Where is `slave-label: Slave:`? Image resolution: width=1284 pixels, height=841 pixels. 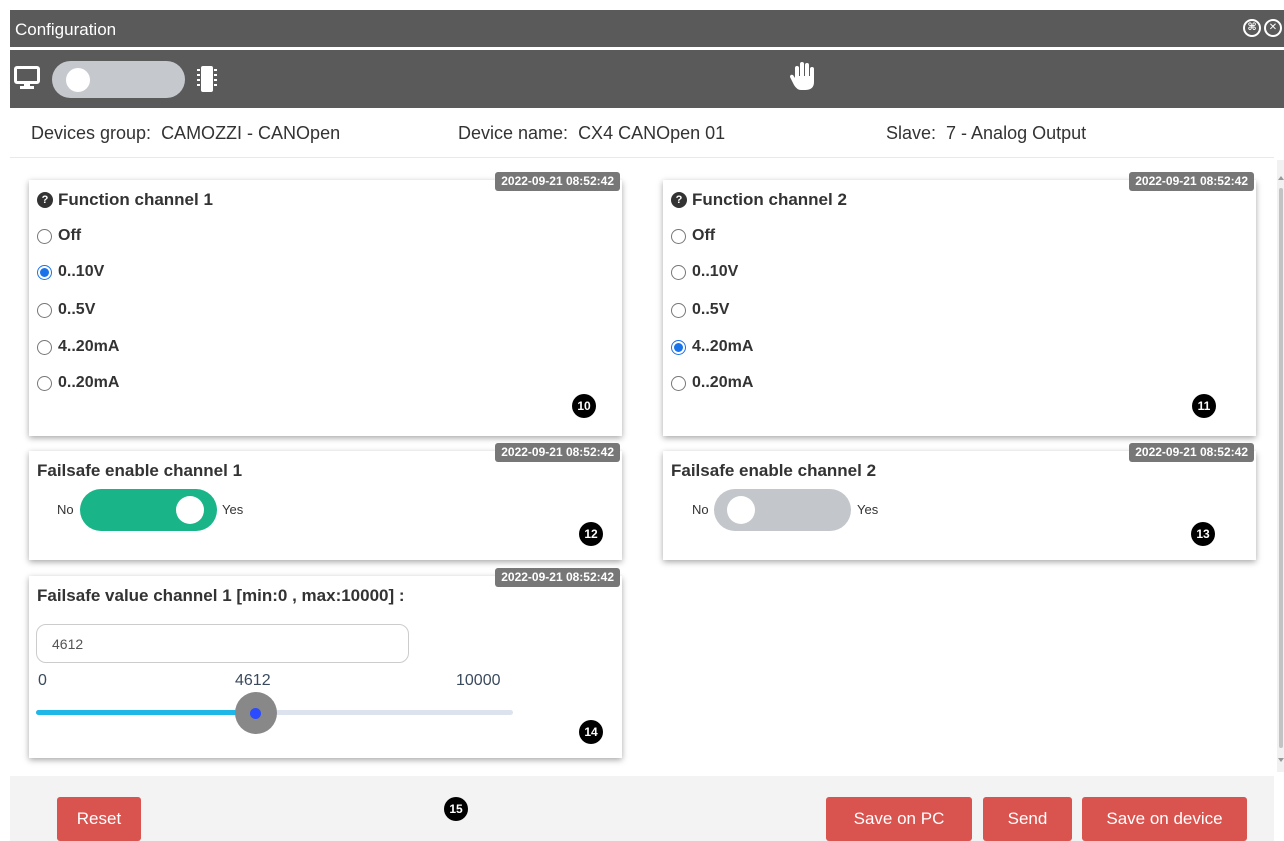
slave-label: Slave: is located at coordinates (911, 133).